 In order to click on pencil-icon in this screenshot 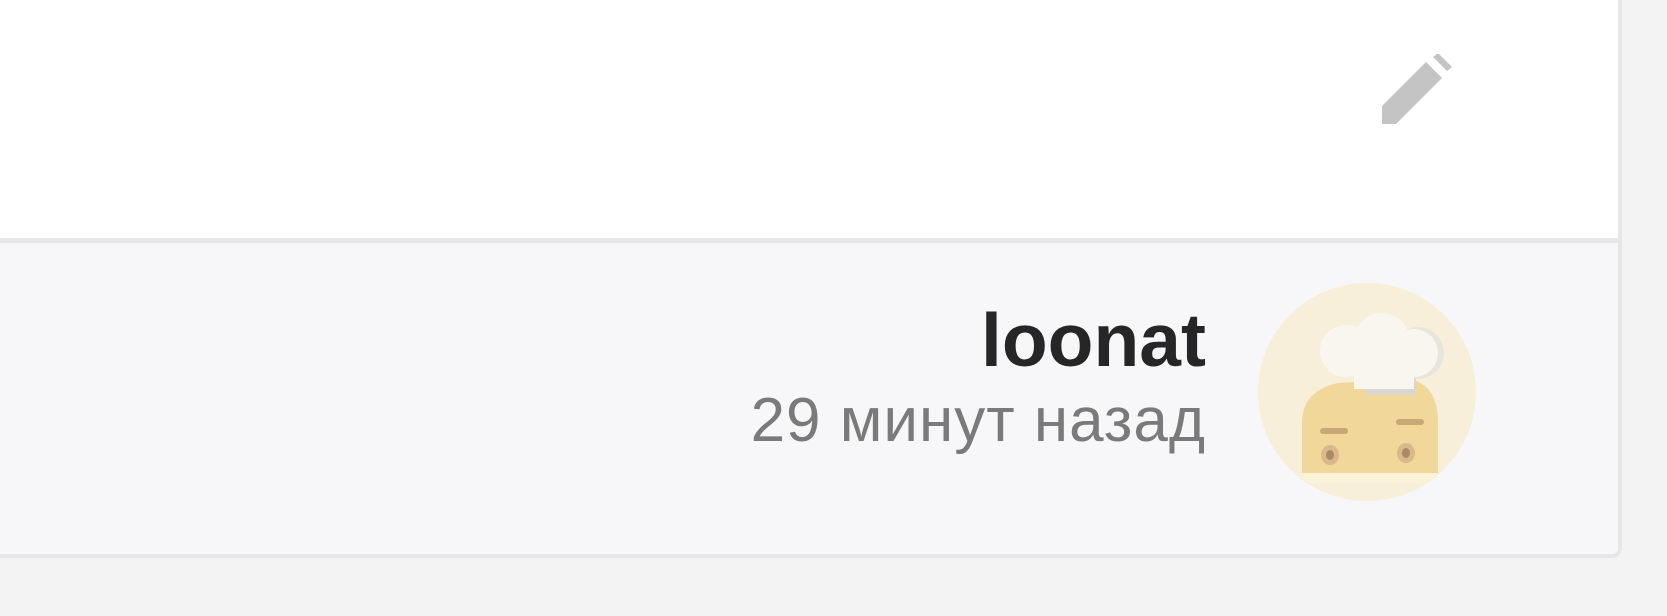, I will do `click(1417, 88)`.